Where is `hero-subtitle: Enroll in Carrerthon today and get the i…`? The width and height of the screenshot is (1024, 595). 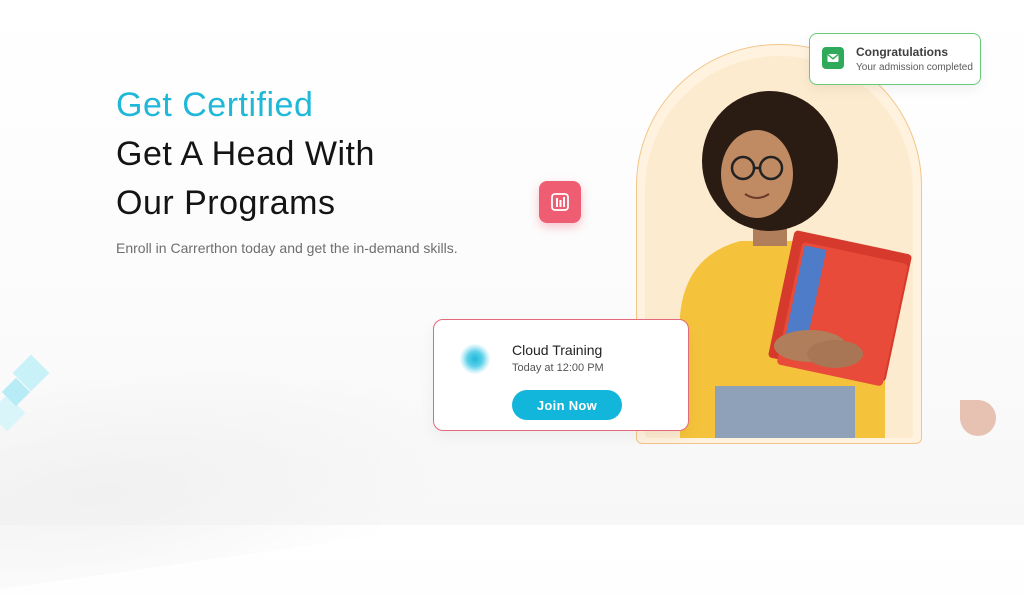
hero-subtitle: Enroll in Carrerthon today and get the i… is located at coordinates (287, 248).